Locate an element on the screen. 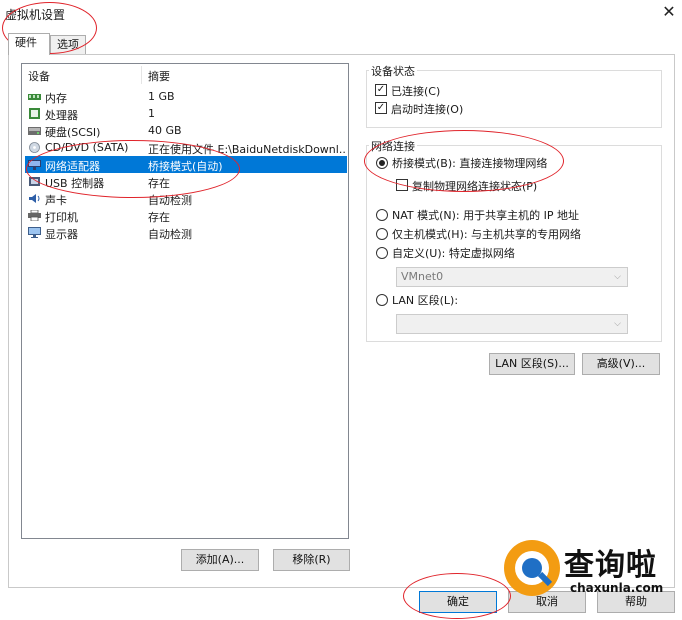 Image resolution: width=682 pixels, height=620 pixels. device-name: 显示器 is located at coordinates (61, 234).